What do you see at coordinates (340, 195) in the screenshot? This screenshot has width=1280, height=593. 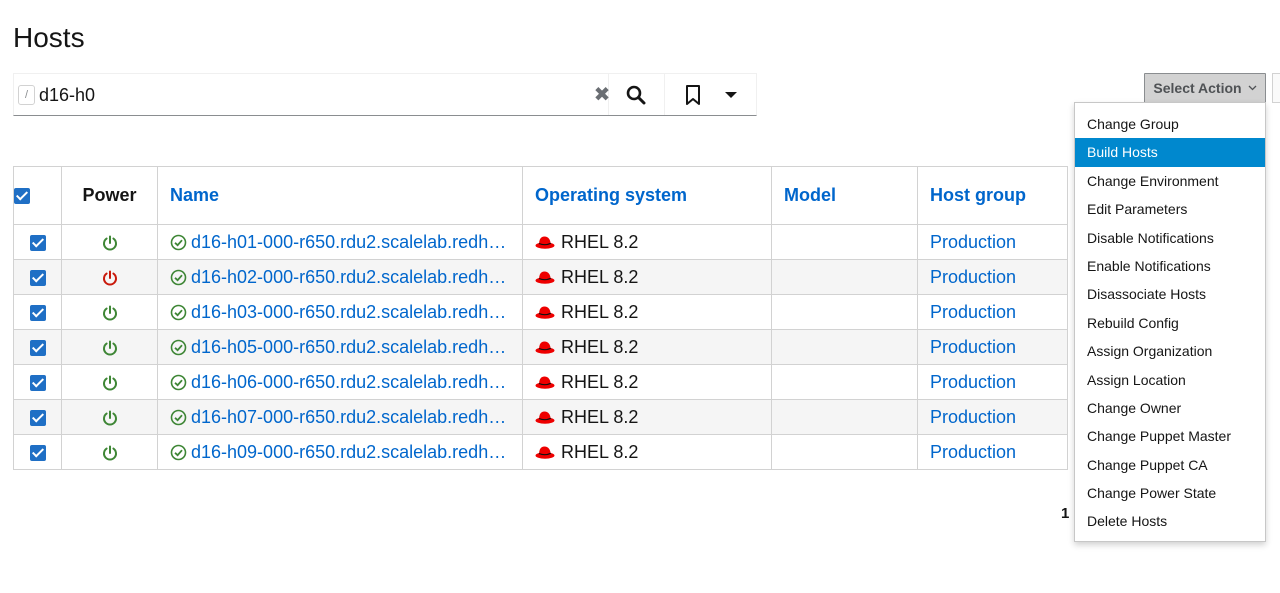 I see `name-column-header: Name` at bounding box center [340, 195].